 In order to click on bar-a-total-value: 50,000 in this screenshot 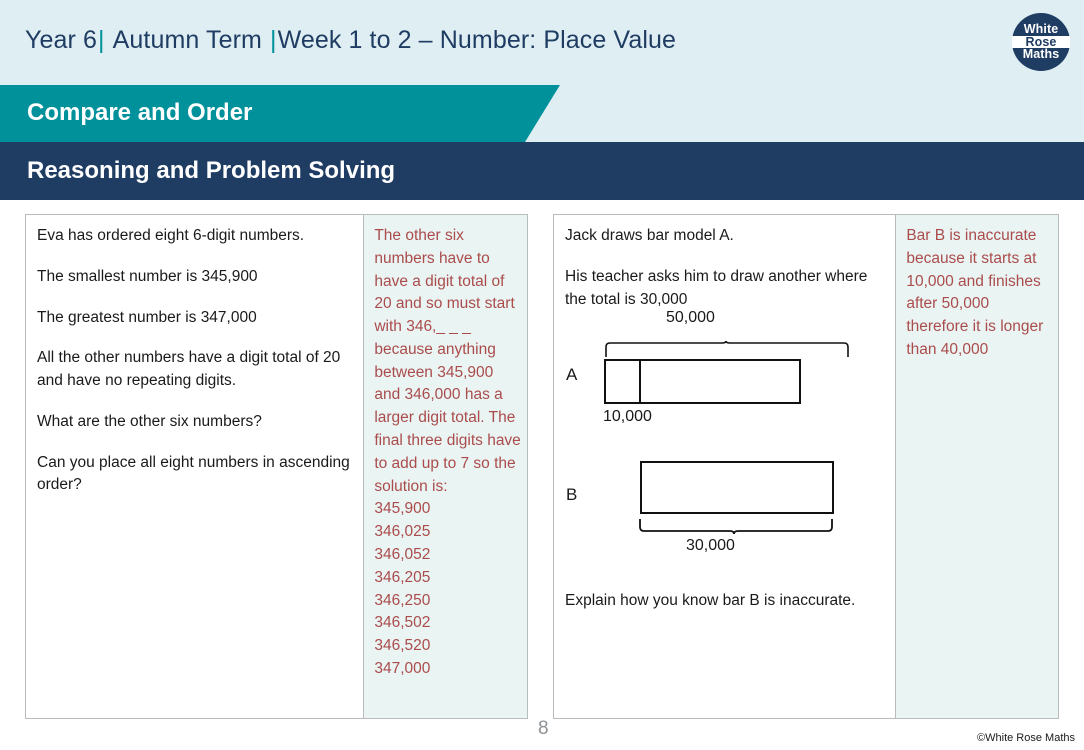, I will do `click(690, 317)`.